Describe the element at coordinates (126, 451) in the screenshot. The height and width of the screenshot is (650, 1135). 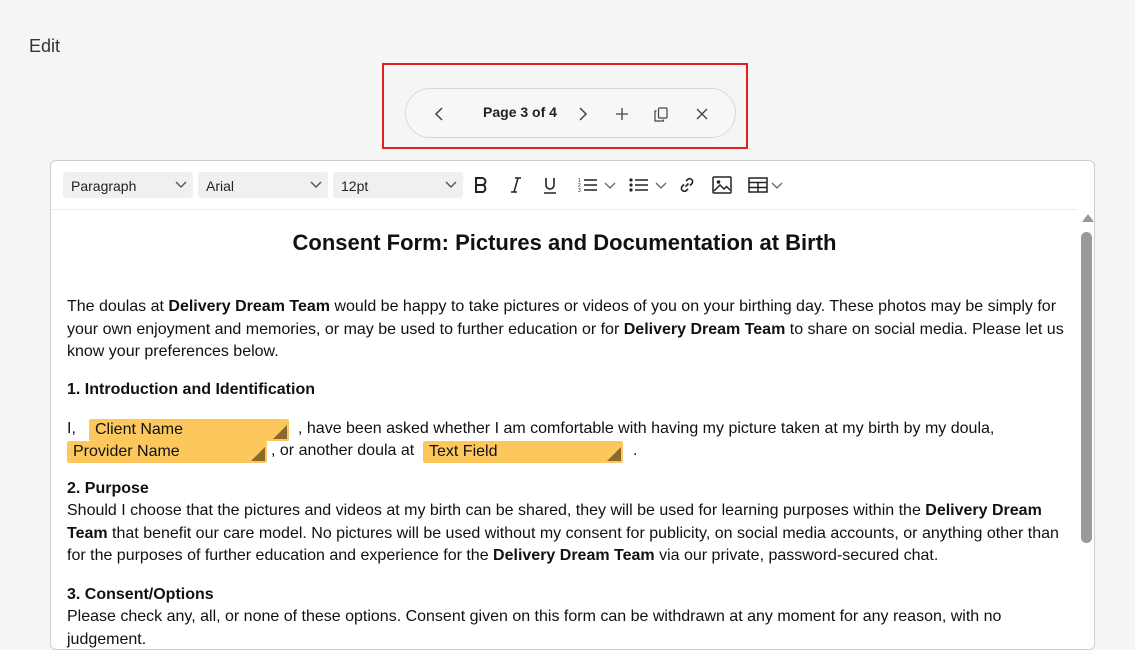
I see `provider-name-field-label: Provider Name` at that location.